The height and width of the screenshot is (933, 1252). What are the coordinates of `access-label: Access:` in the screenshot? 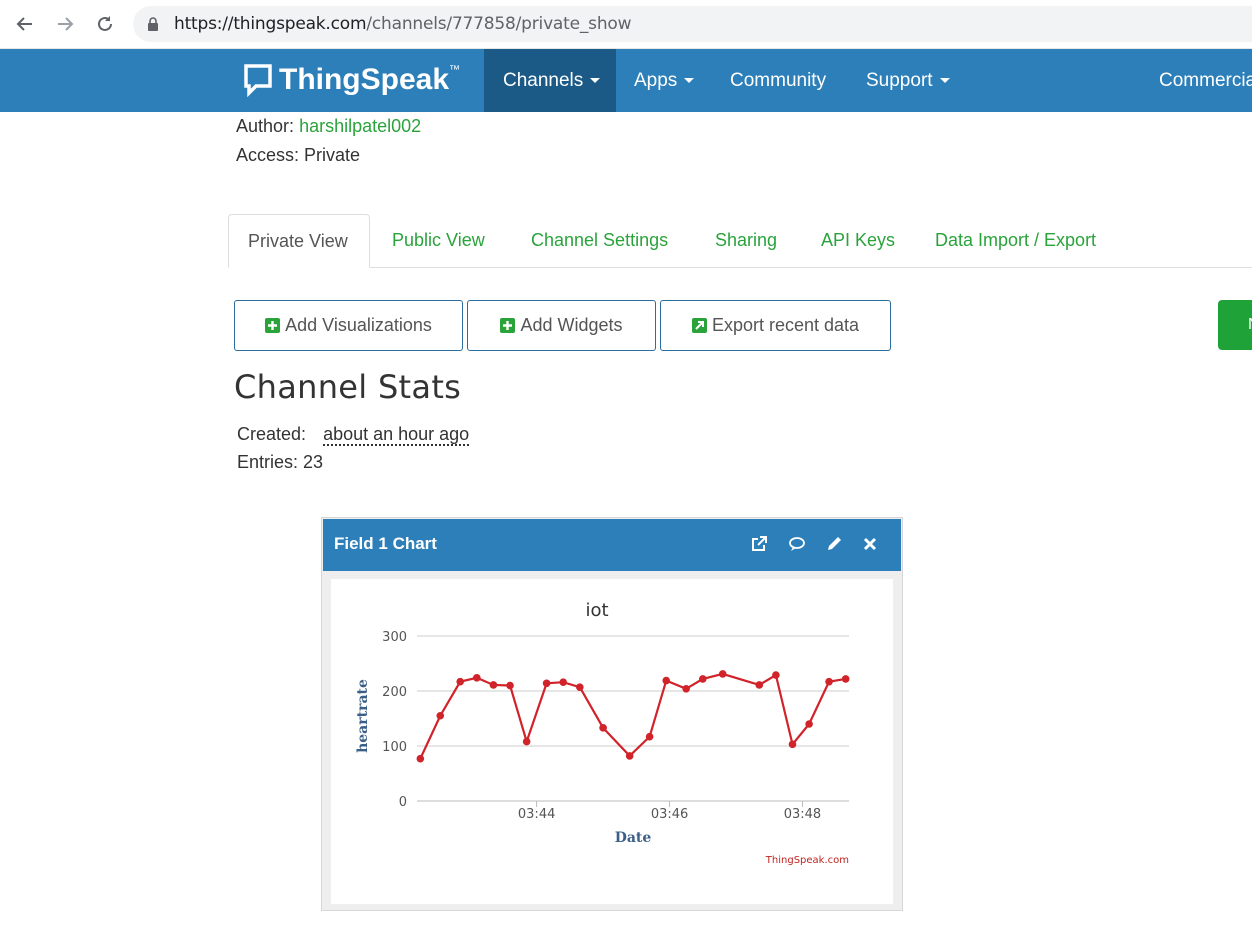 It's located at (268, 155).